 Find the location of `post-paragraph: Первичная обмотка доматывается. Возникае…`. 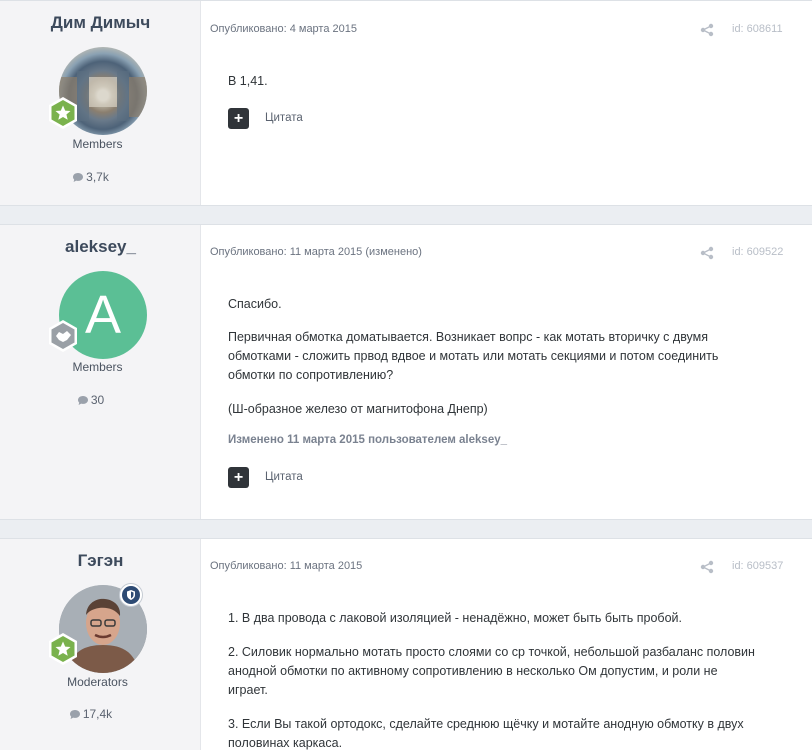

post-paragraph: Первичная обмотка доматывается. Возникае… is located at coordinates (468, 337).